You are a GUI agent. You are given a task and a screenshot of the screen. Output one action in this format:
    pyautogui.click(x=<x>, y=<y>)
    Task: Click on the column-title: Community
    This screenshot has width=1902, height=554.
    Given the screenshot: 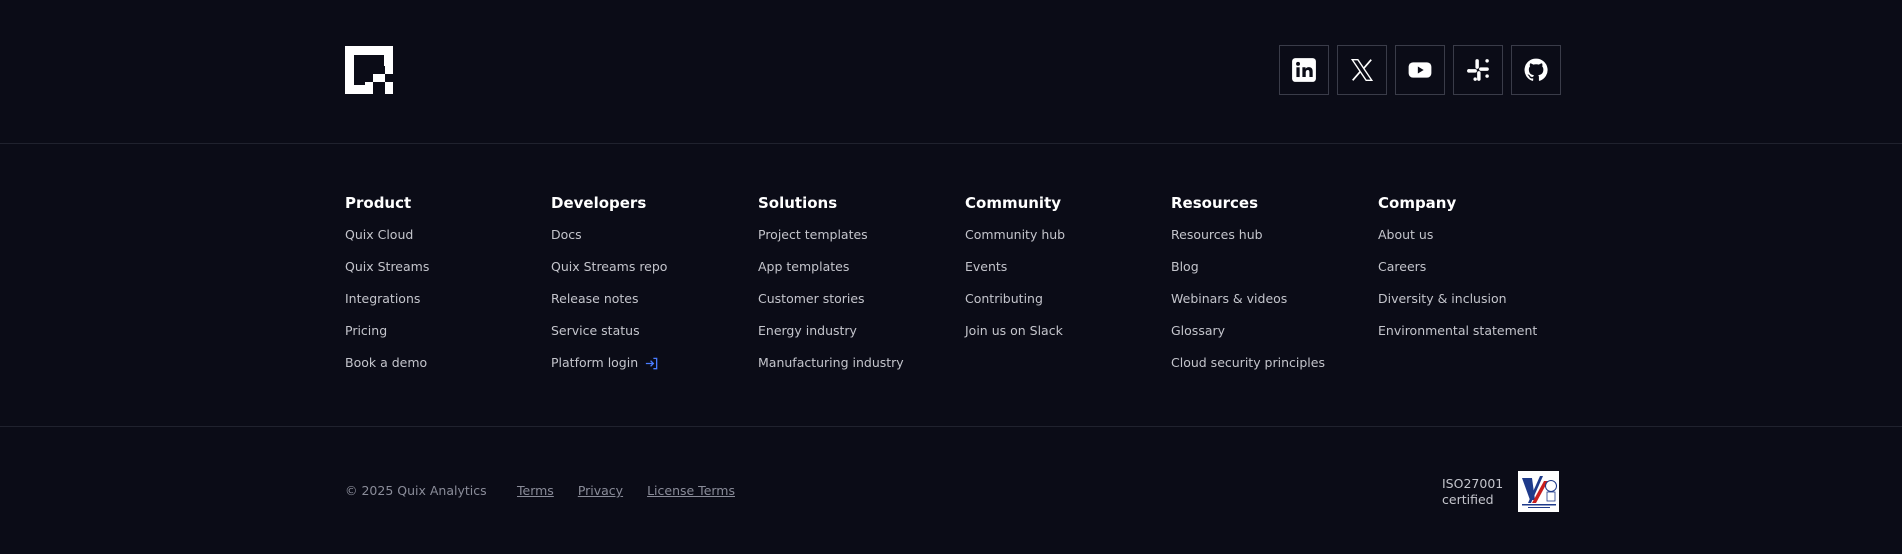 What is the action you would take?
    pyautogui.click(x=1013, y=203)
    